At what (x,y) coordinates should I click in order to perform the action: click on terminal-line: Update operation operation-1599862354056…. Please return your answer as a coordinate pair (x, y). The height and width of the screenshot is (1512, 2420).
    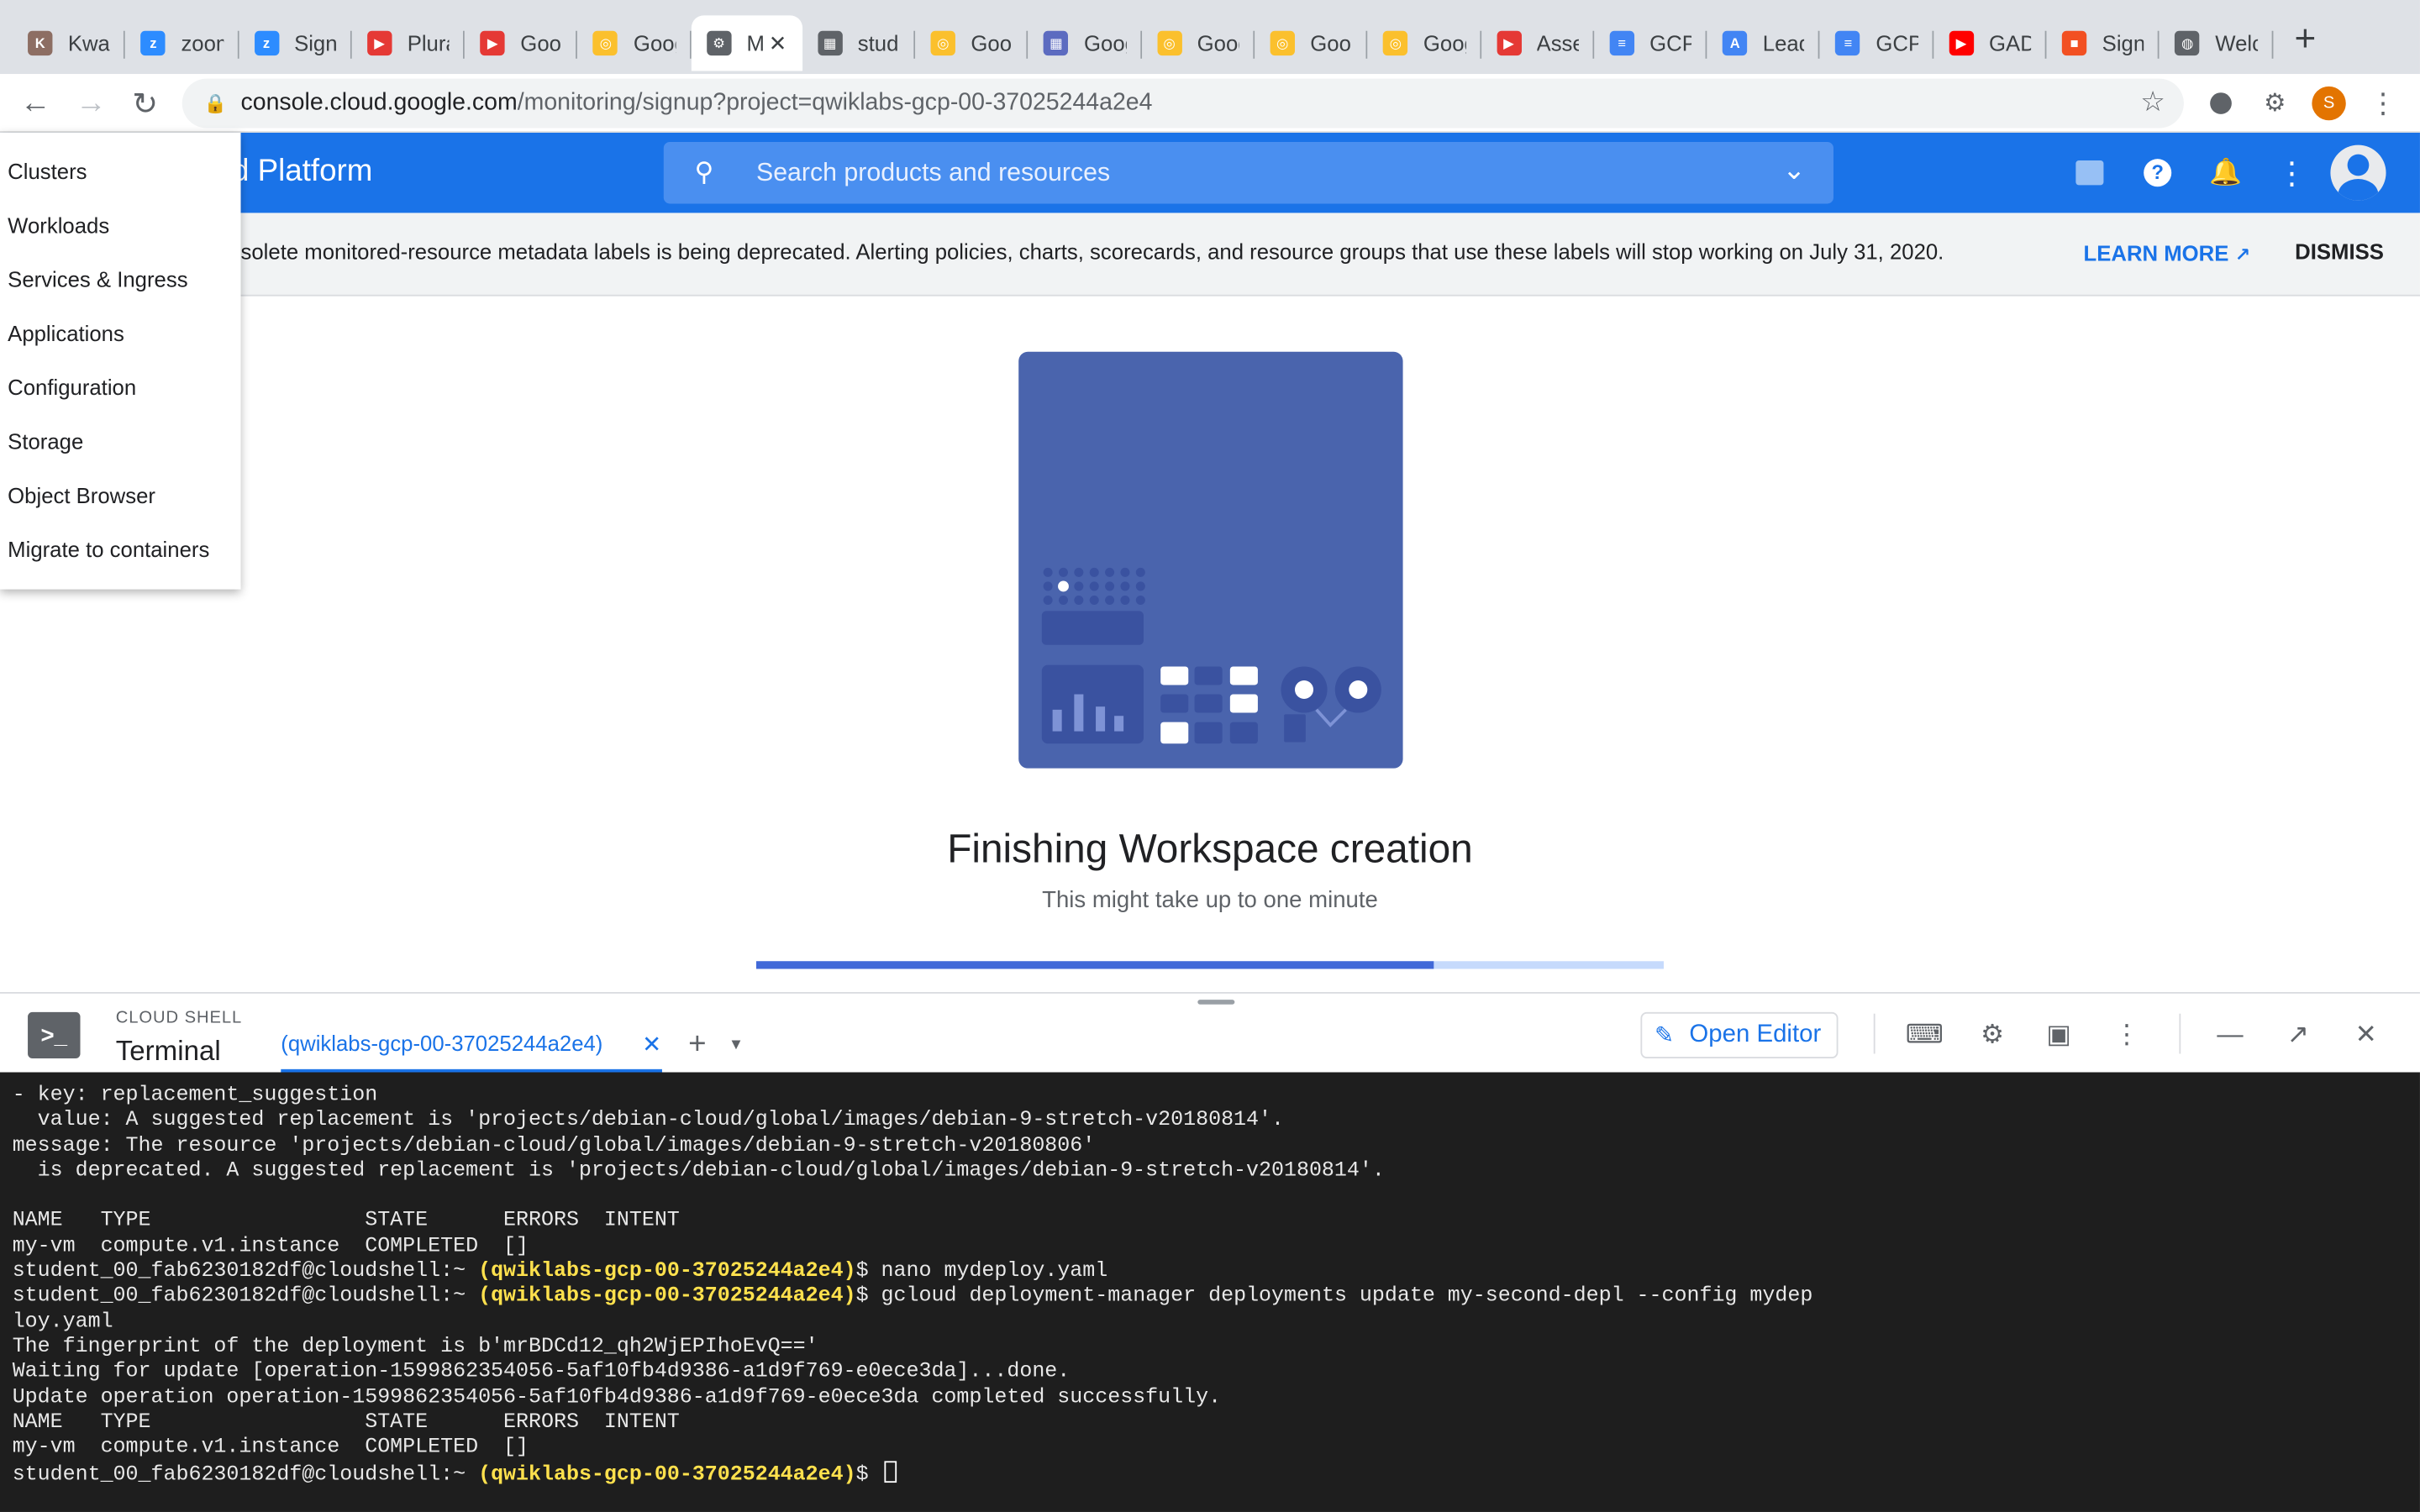
    Looking at the image, I should click on (617, 1398).